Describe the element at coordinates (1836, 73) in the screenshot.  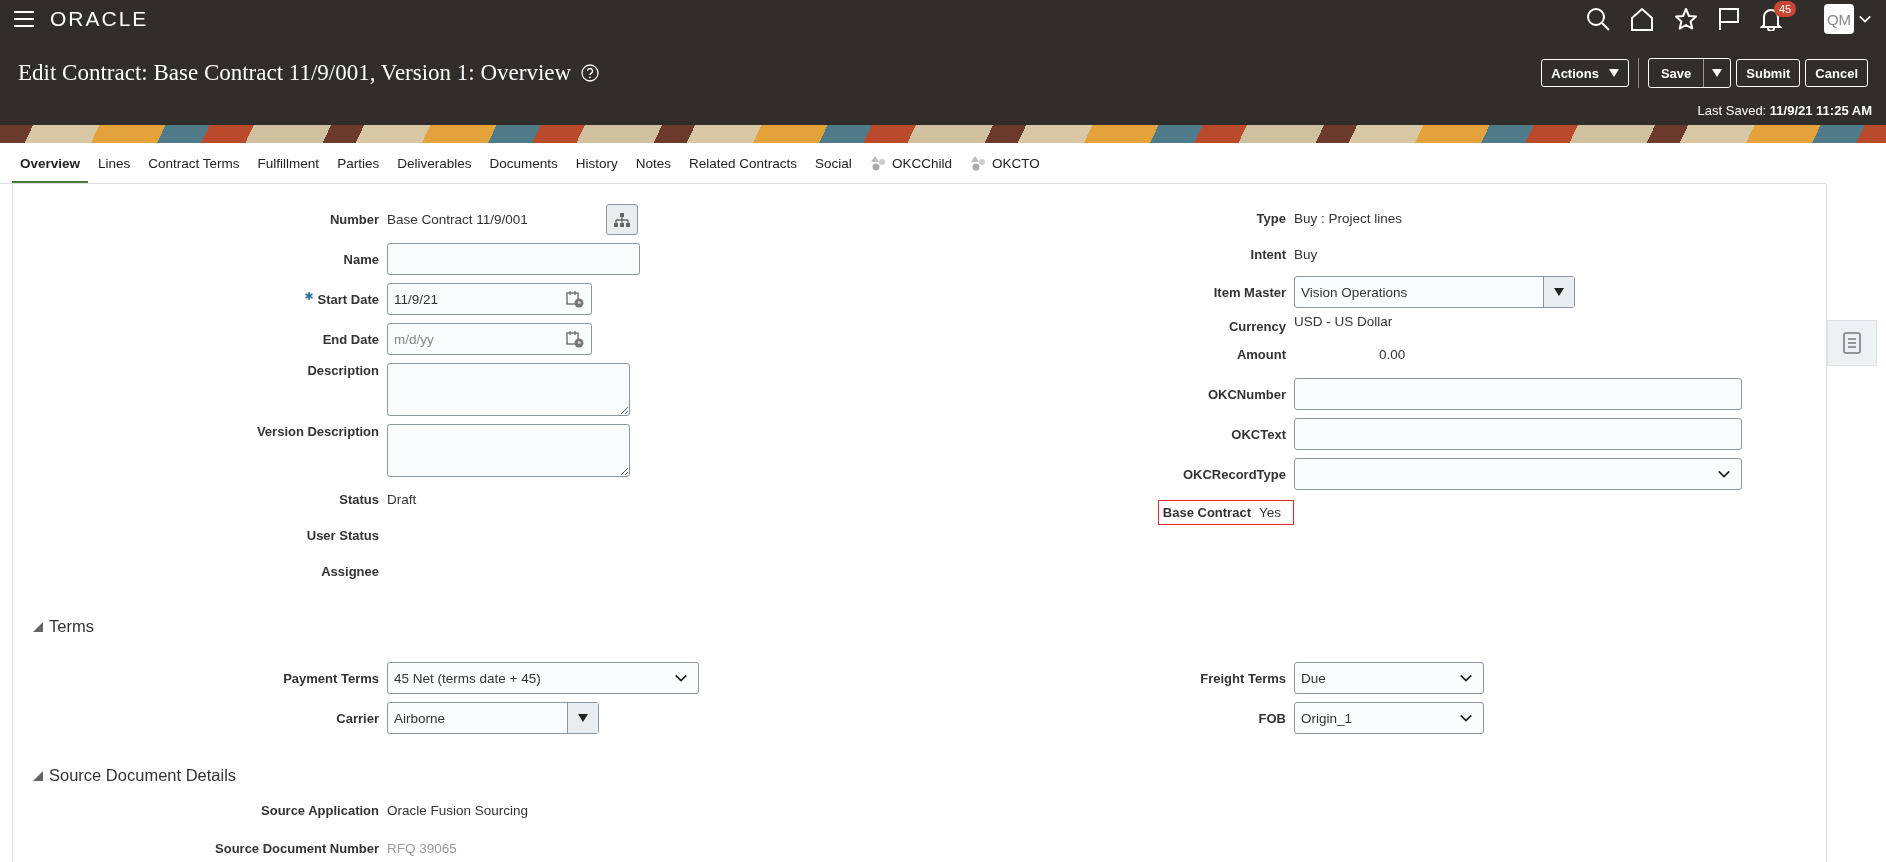
I see `toolbar-button: Cancel` at that location.